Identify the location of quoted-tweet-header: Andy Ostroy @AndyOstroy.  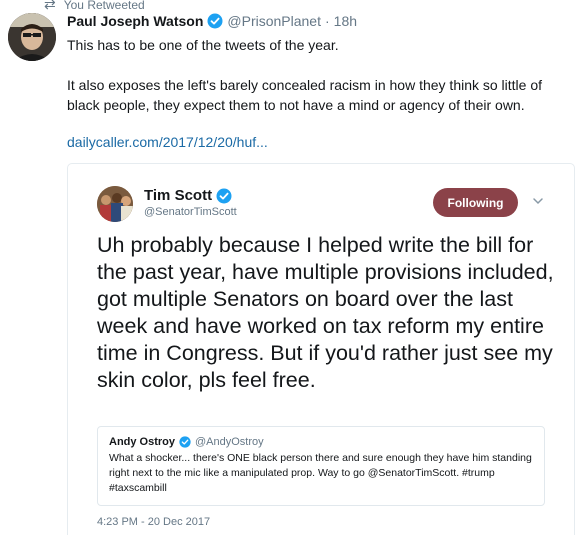
(321, 442).